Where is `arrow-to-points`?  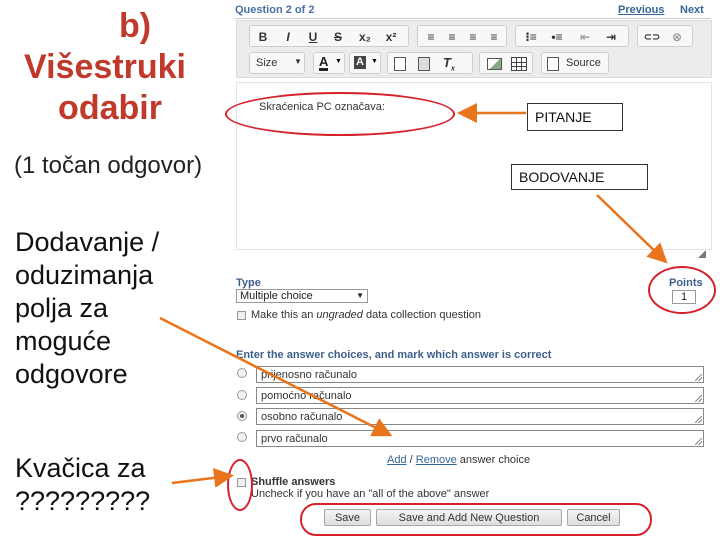
arrow-to-points is located at coordinates (632, 229).